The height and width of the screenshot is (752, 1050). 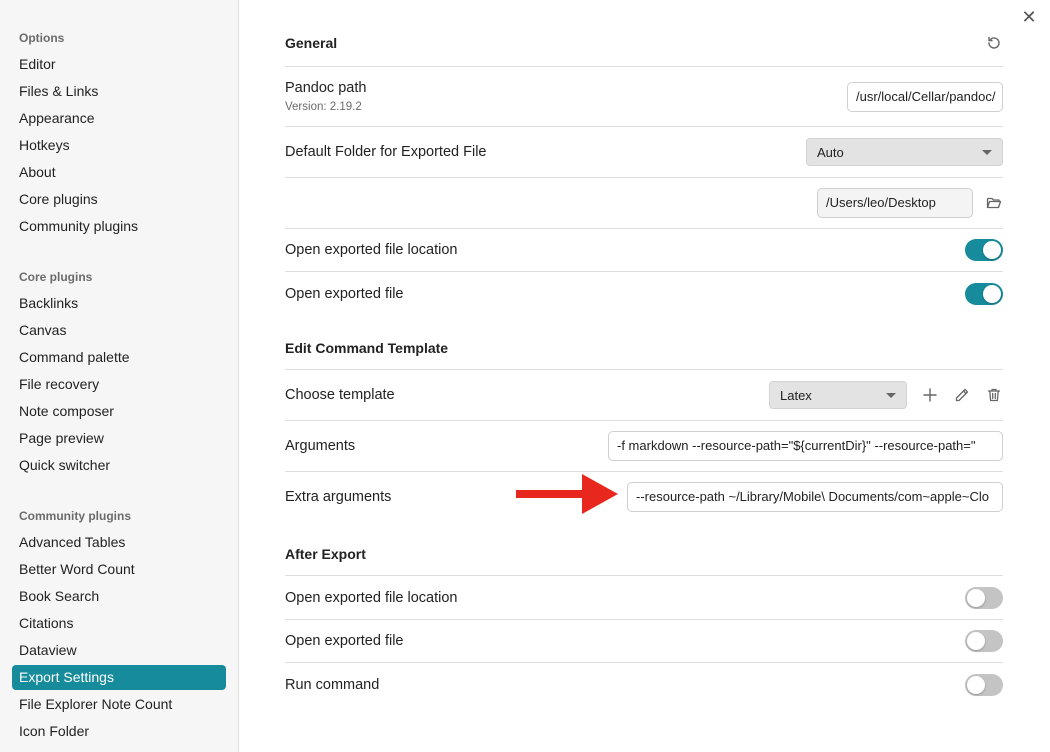 What do you see at coordinates (644, 43) in the screenshot?
I see `section-general: General` at bounding box center [644, 43].